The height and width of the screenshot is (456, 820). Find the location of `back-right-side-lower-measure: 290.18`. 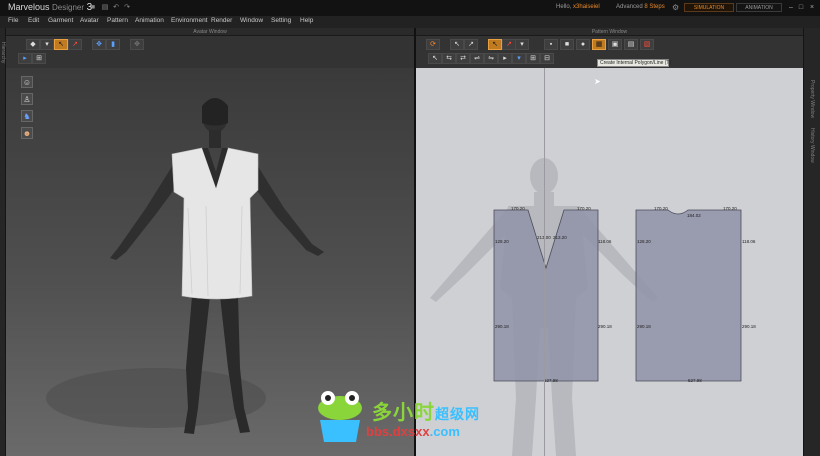

back-right-side-lower-measure: 290.18 is located at coordinates (749, 326).